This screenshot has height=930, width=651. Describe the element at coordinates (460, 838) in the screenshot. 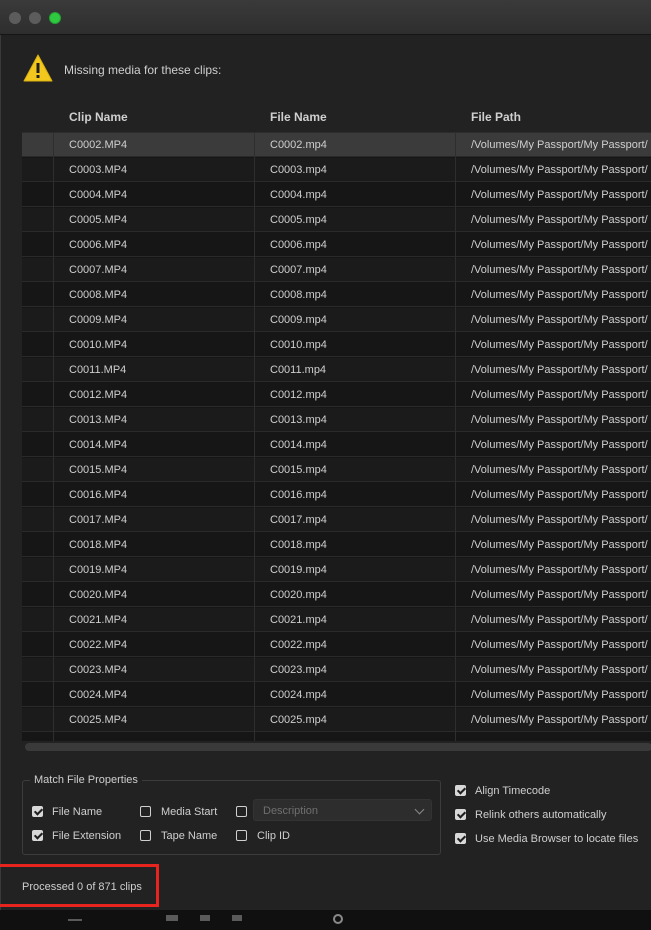

I see `media-browser-checkbox` at that location.